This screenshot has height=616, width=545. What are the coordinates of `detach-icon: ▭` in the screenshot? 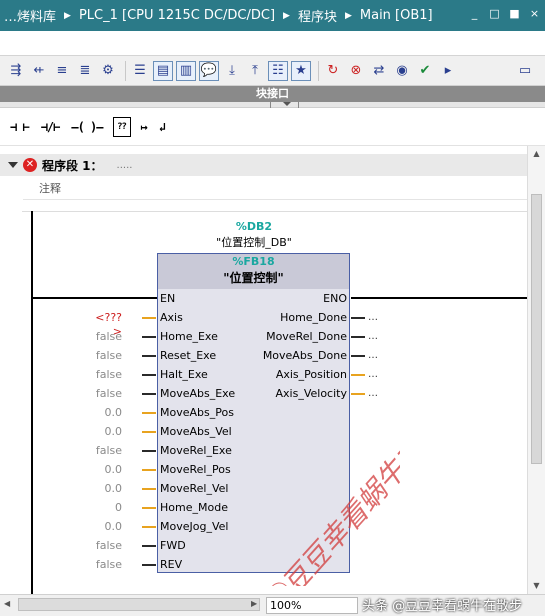 It's located at (525, 71).